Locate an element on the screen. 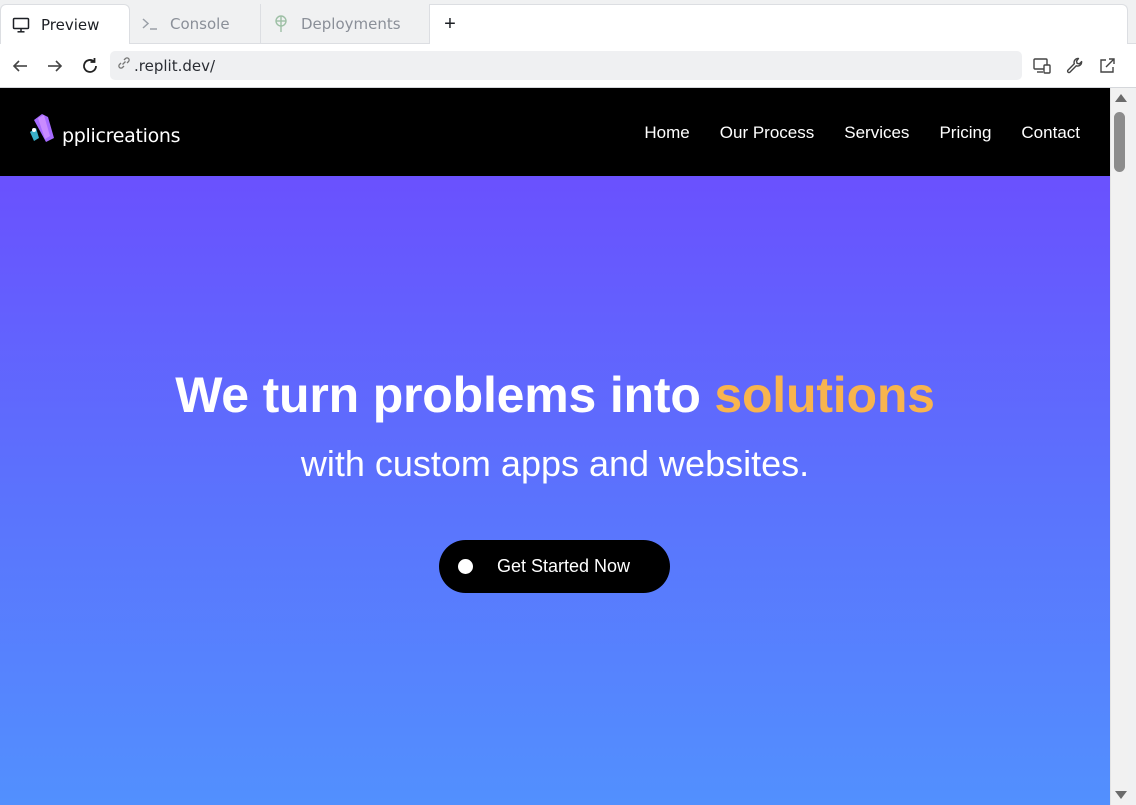 The width and height of the screenshot is (1136, 805). headline-main: We turn problems into is located at coordinates (445, 395).